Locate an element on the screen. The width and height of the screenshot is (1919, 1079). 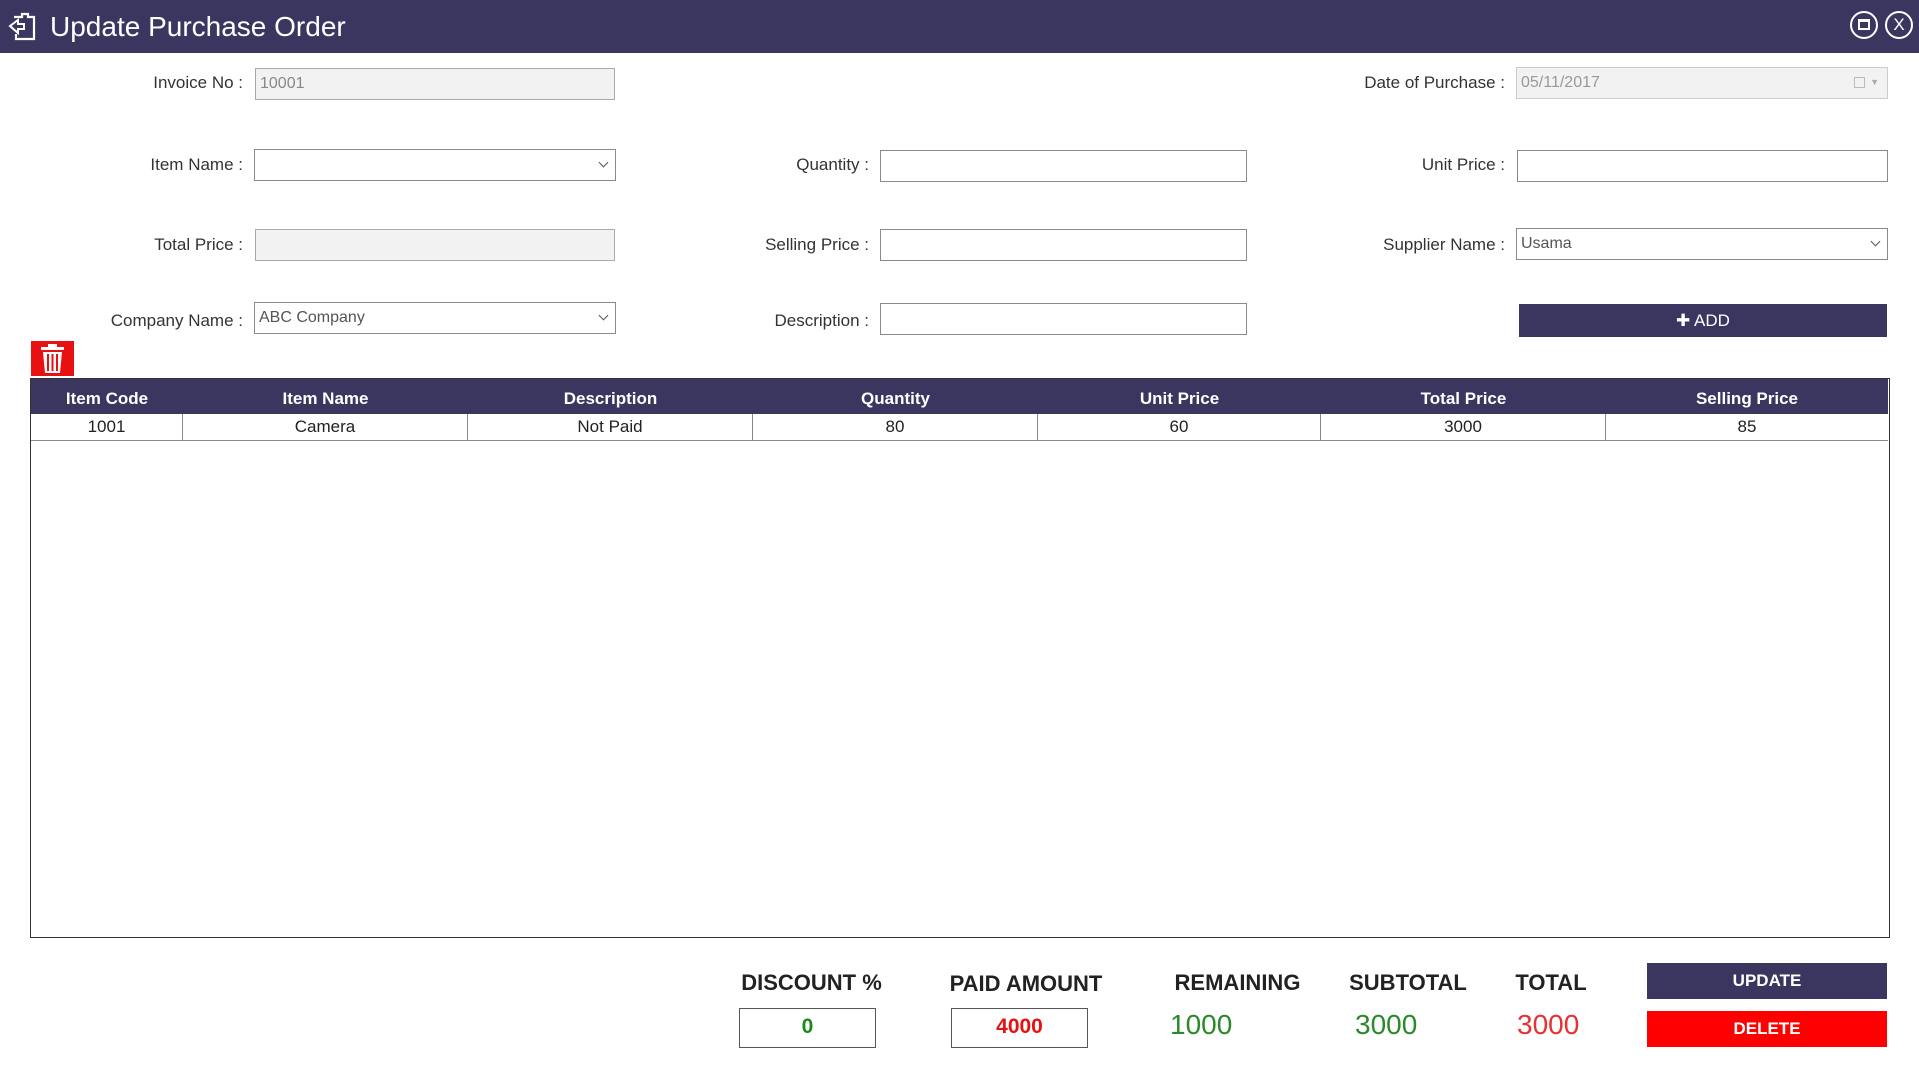
maximize-button is located at coordinates (1864, 25).